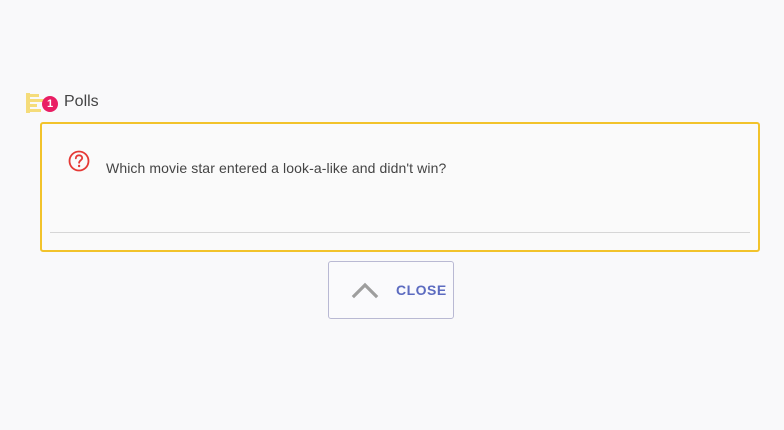 This screenshot has width=784, height=430. I want to click on close-button-label: CLOSE, so click(421, 290).